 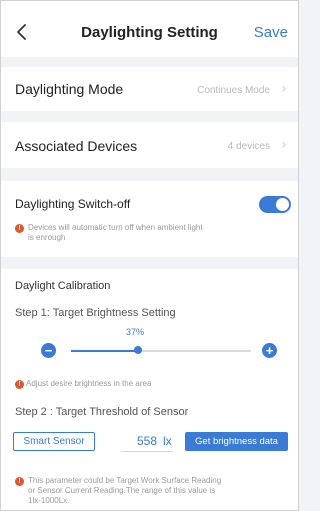 I want to click on switch-off-note-line2: is enrough, so click(x=47, y=237).